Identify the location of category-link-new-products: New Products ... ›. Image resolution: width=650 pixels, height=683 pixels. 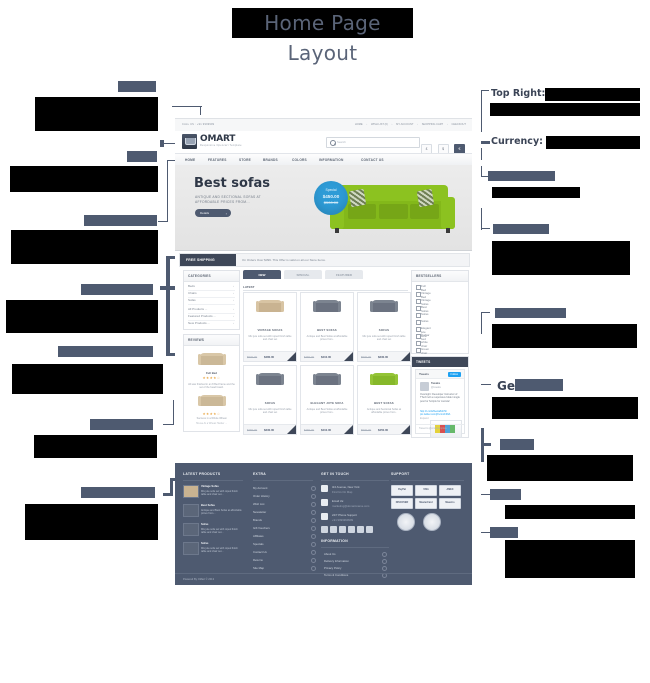
(211, 324).